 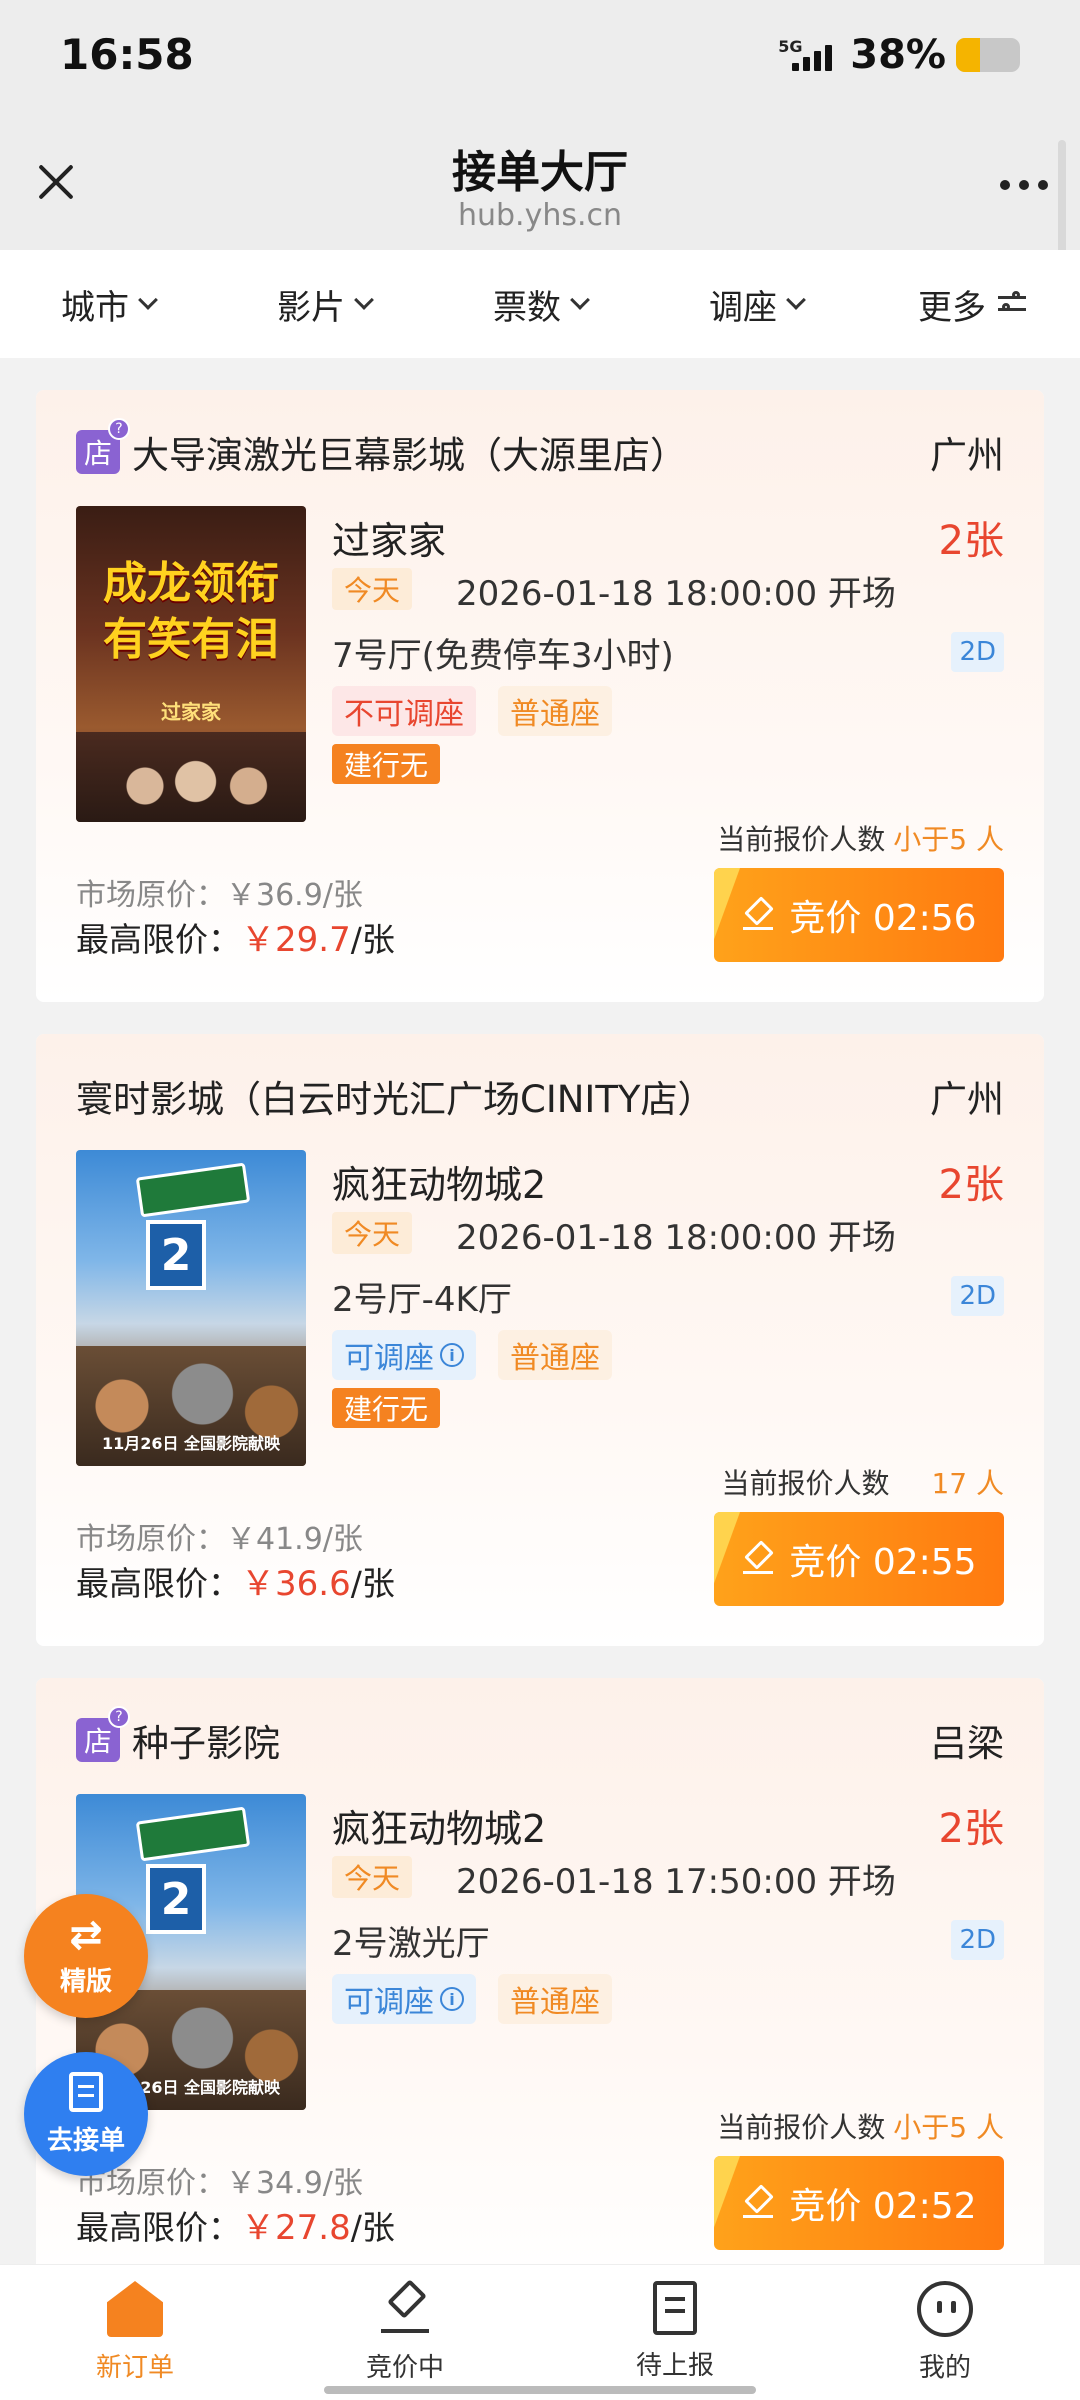 What do you see at coordinates (540, 59) in the screenshot?
I see `status-bar: 16:58 5G 38%` at bounding box center [540, 59].